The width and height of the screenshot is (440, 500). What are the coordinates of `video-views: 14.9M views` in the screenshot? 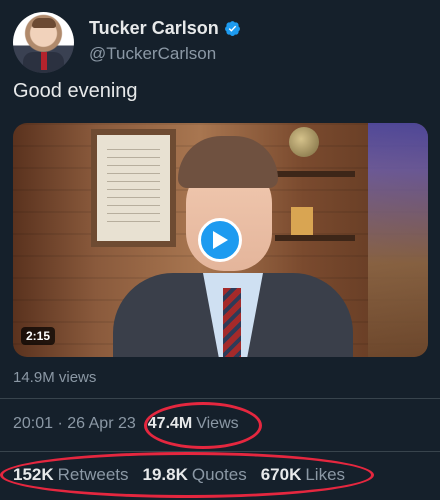 It's located at (55, 377).